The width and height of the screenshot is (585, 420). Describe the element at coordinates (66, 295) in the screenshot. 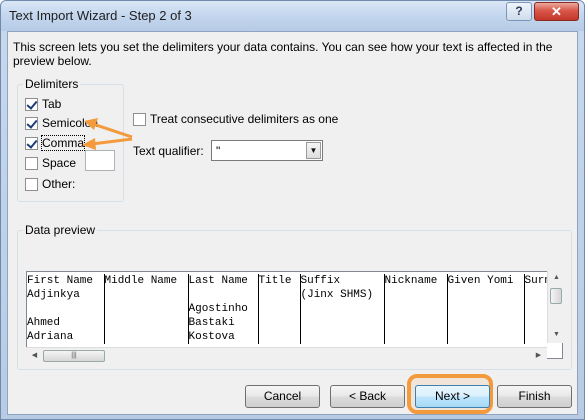

I see `preview-cell: Adjinkya` at that location.